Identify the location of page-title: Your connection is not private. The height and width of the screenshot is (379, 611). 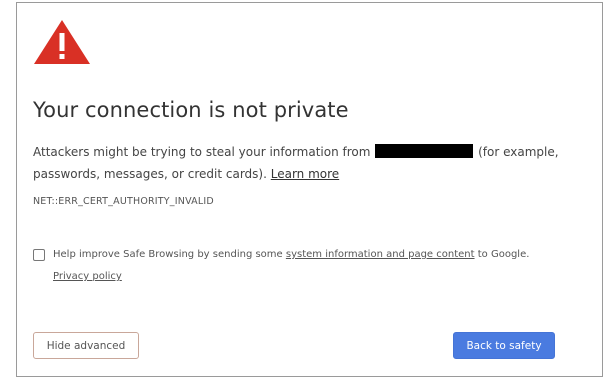
(191, 110).